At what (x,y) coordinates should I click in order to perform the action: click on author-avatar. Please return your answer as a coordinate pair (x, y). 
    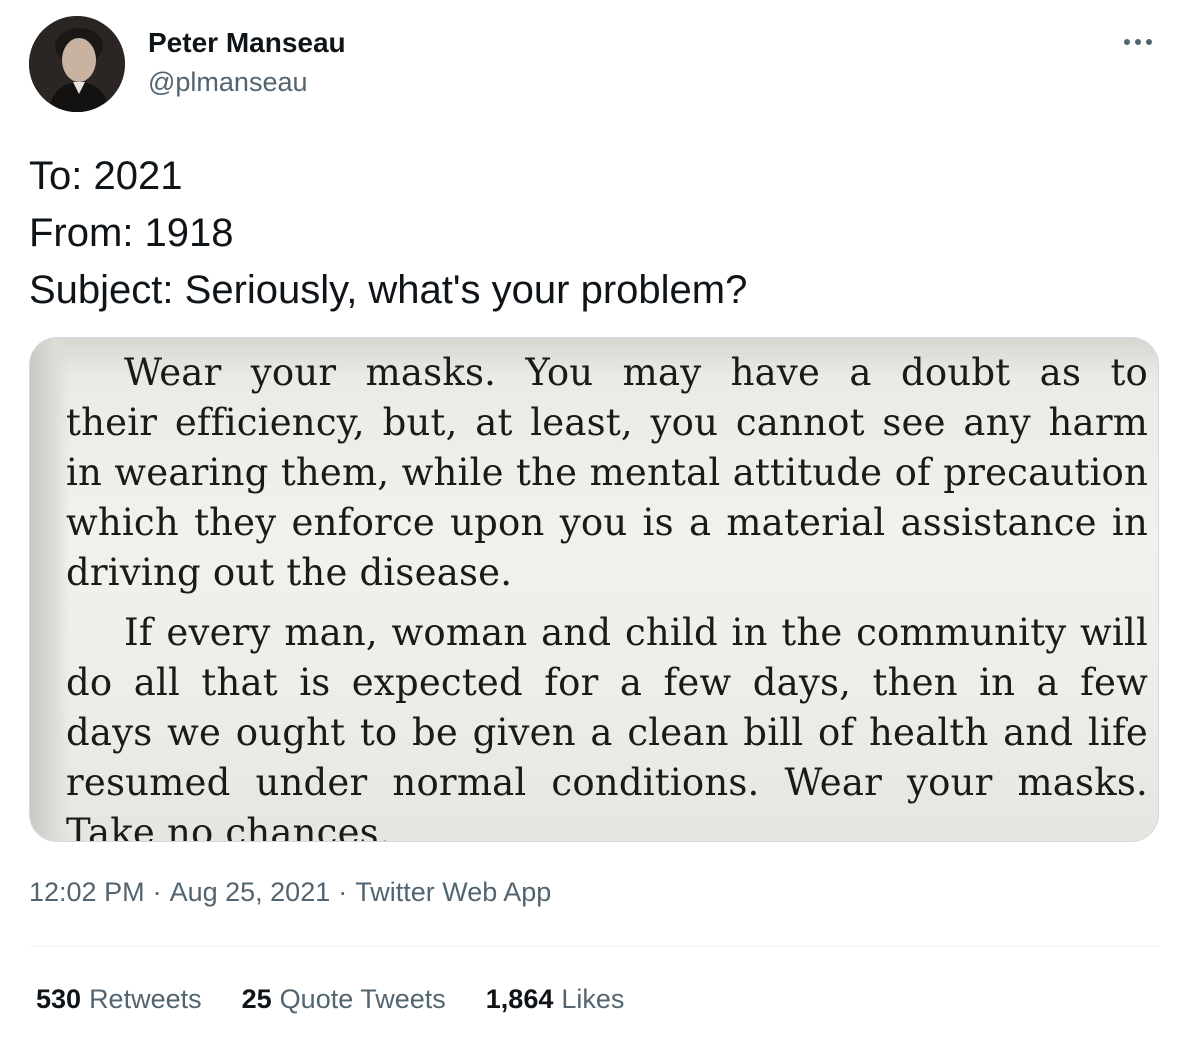
    Looking at the image, I should click on (77, 64).